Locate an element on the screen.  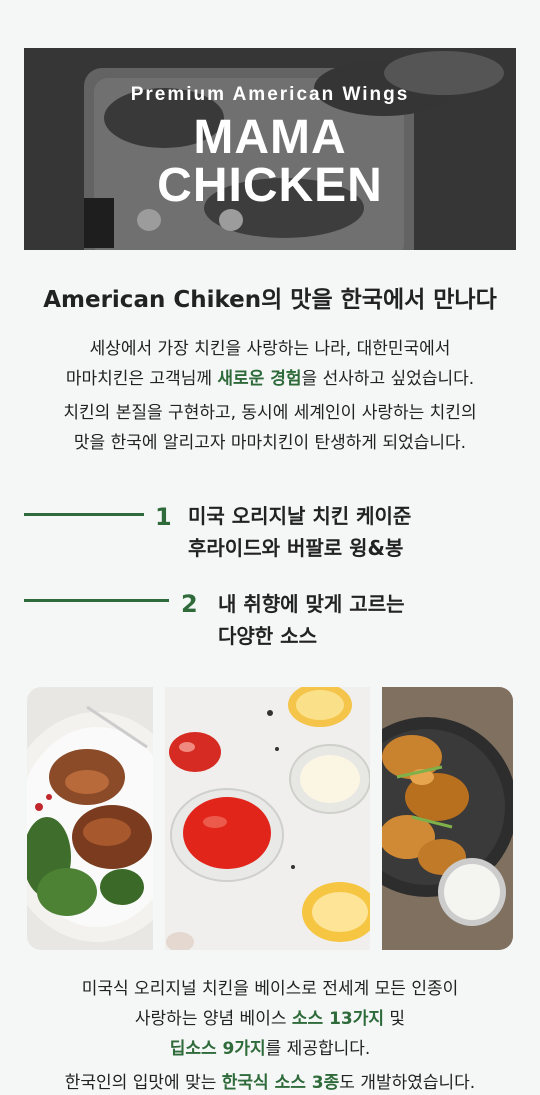
feature-text: 미국 오리지날 치킨 케이준 후라이드와 버팔로 윙&봉 is located at coordinates (299, 532).